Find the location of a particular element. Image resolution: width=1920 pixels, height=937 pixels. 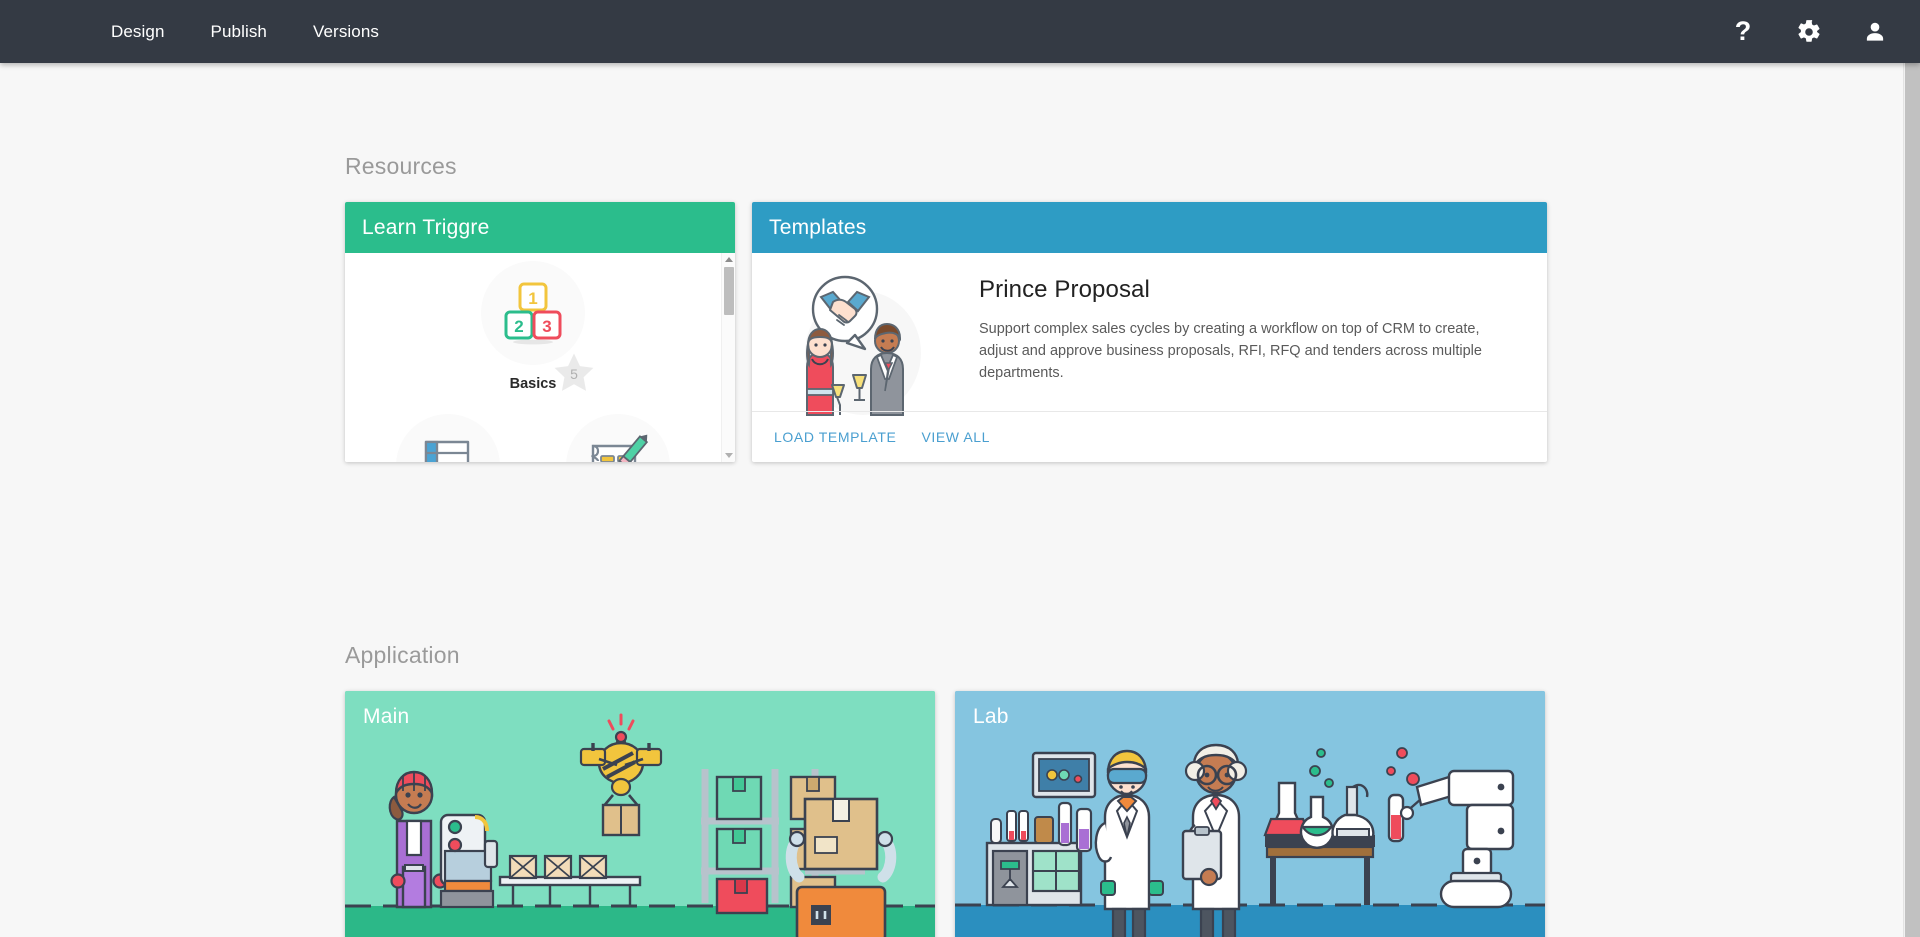

svg-text: 3 is located at coordinates (546, 326).